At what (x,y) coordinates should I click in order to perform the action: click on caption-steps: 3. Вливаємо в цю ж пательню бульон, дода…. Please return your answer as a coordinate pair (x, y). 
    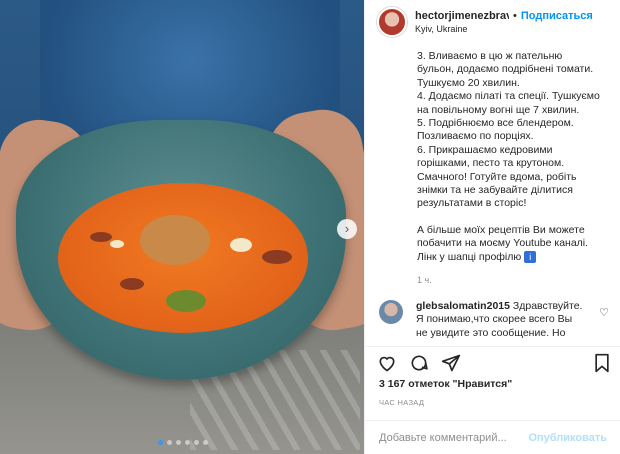
    Looking at the image, I should click on (508, 130).